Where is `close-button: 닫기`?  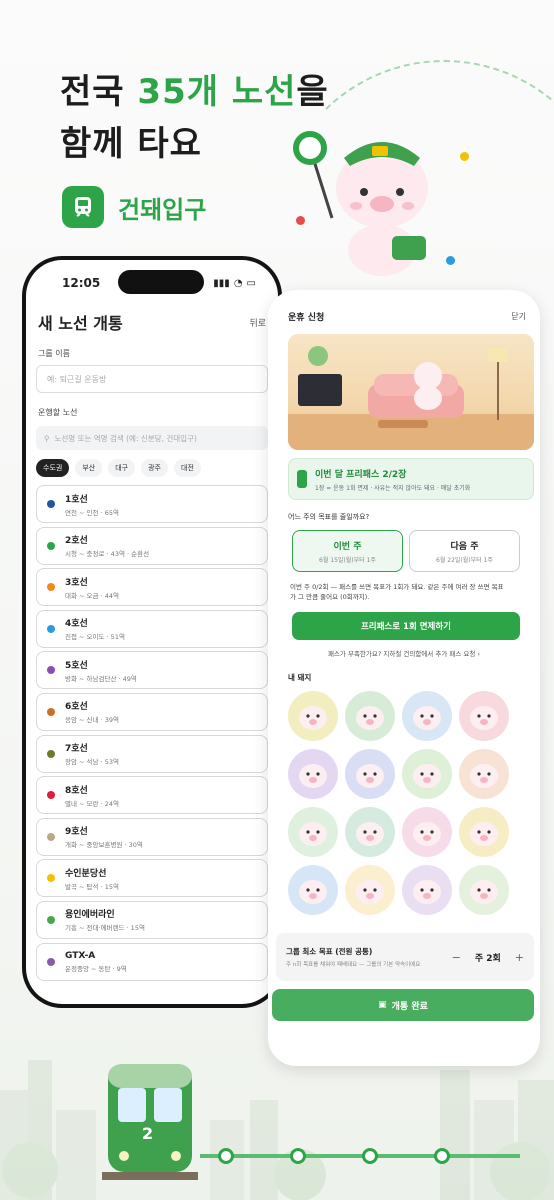
close-button: 닫기 is located at coordinates (518, 316).